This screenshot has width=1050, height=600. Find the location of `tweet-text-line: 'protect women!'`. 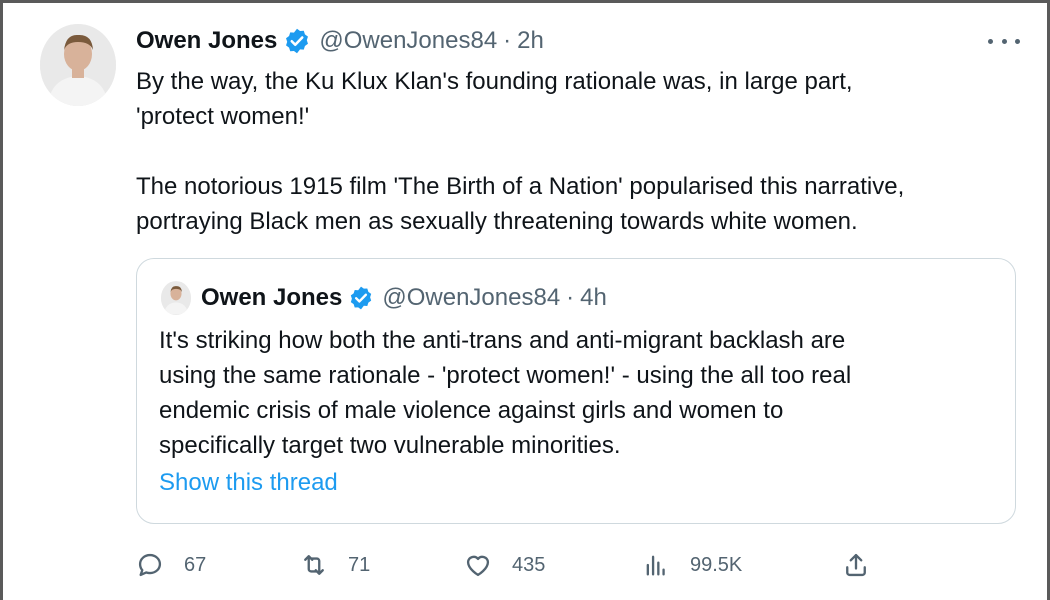

tweet-text-line: 'protect women!' is located at coordinates (223, 116).